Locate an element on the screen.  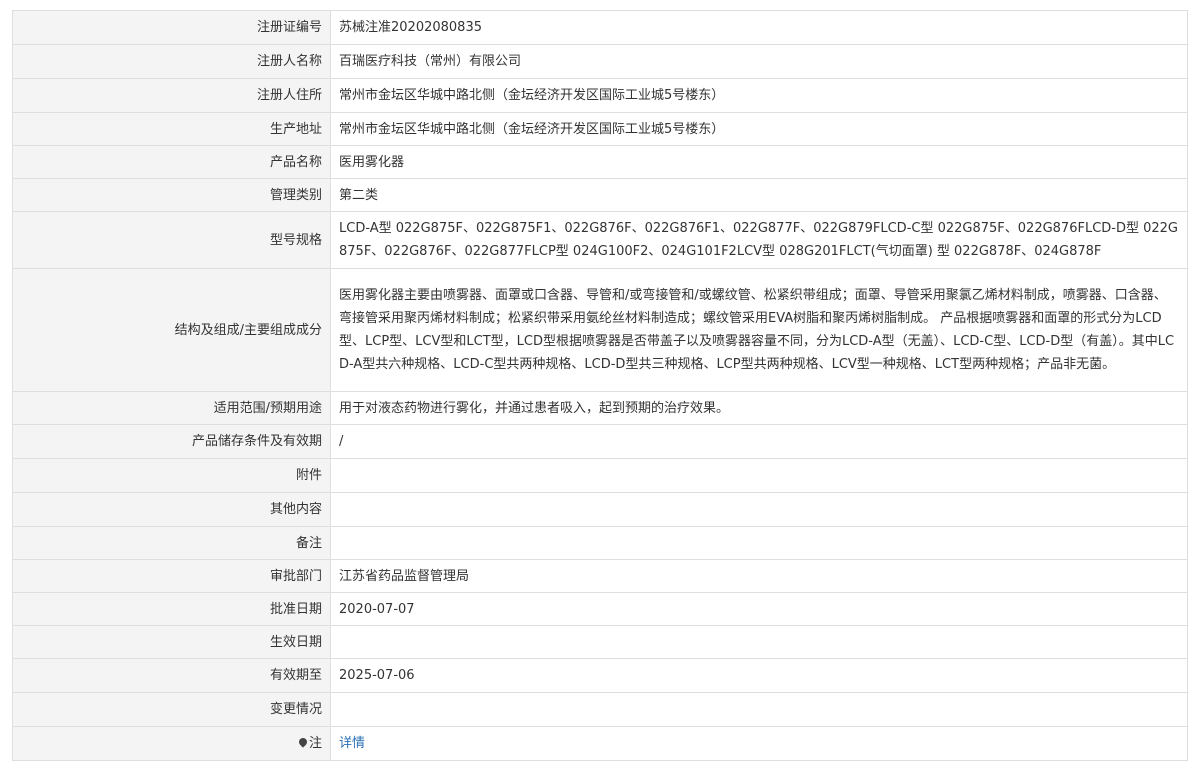
row-approval-department: 审批部门 江苏省药品监督管理局 is located at coordinates (600, 576).